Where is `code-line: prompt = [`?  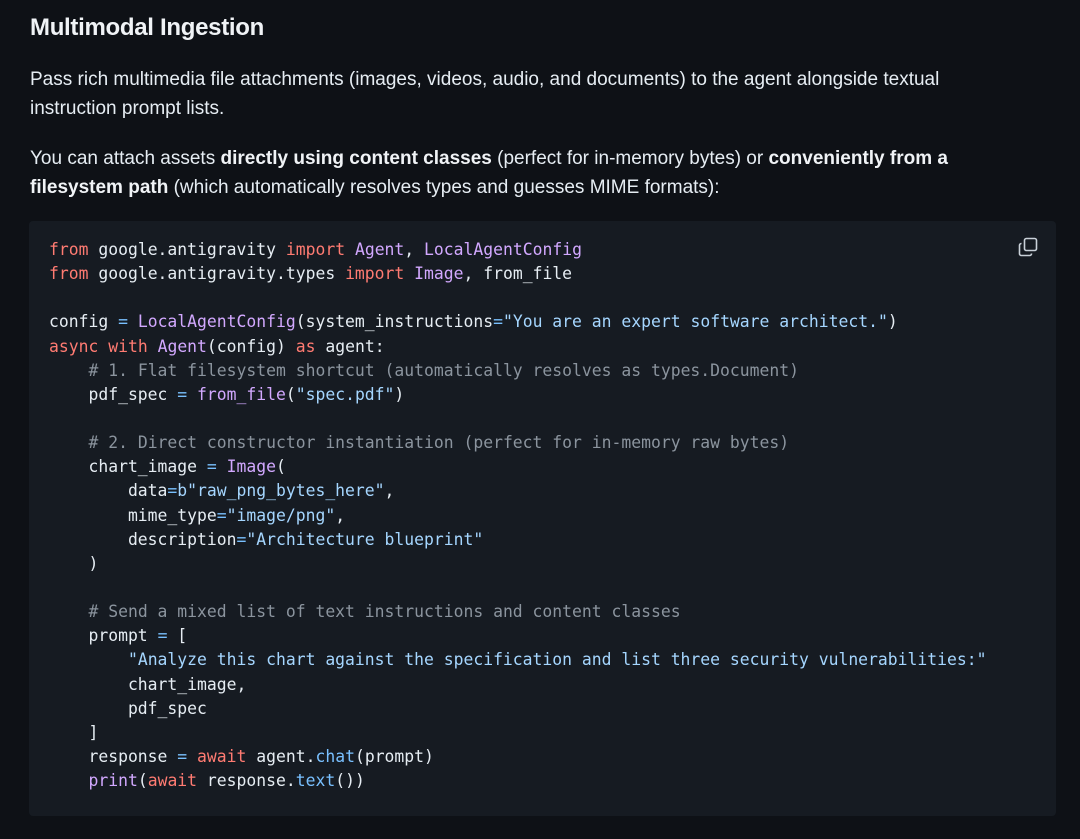 code-line: prompt = [ is located at coordinates (542, 636).